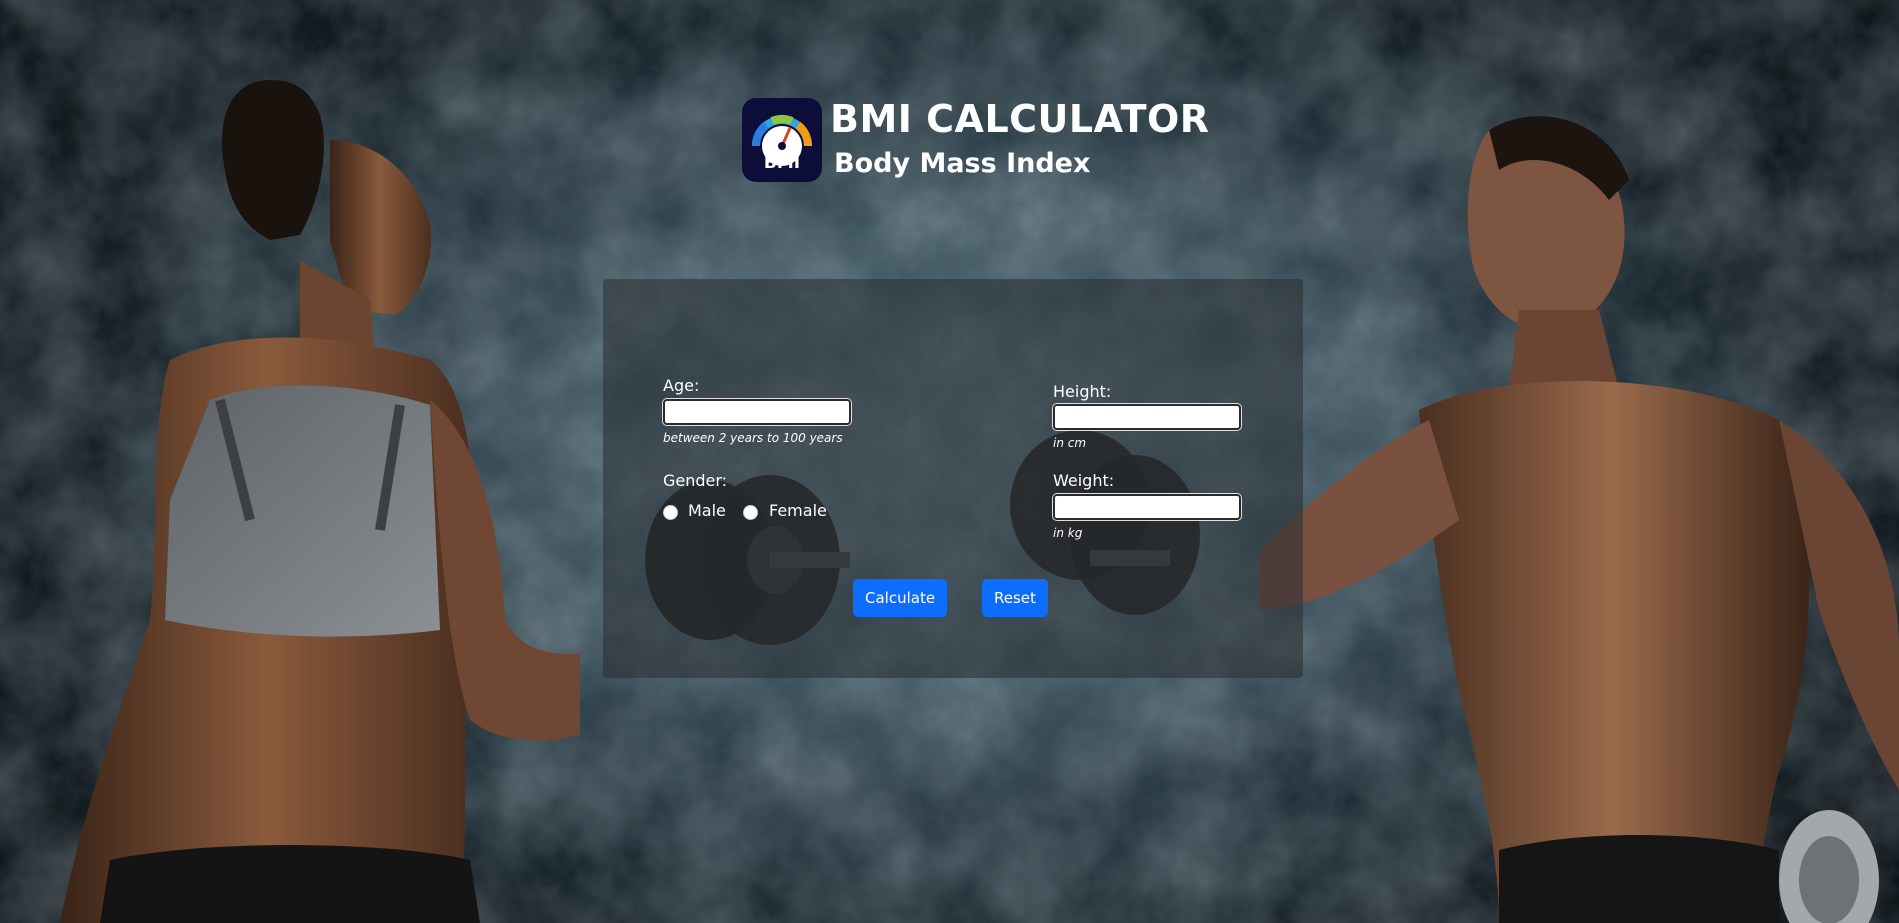  I want to click on height-label: Height:, so click(1082, 391).